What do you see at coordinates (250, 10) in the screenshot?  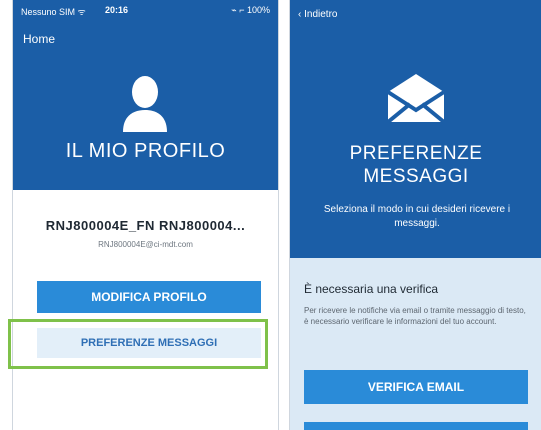 I see `battery-label: ⌁ ⌐ 100%` at bounding box center [250, 10].